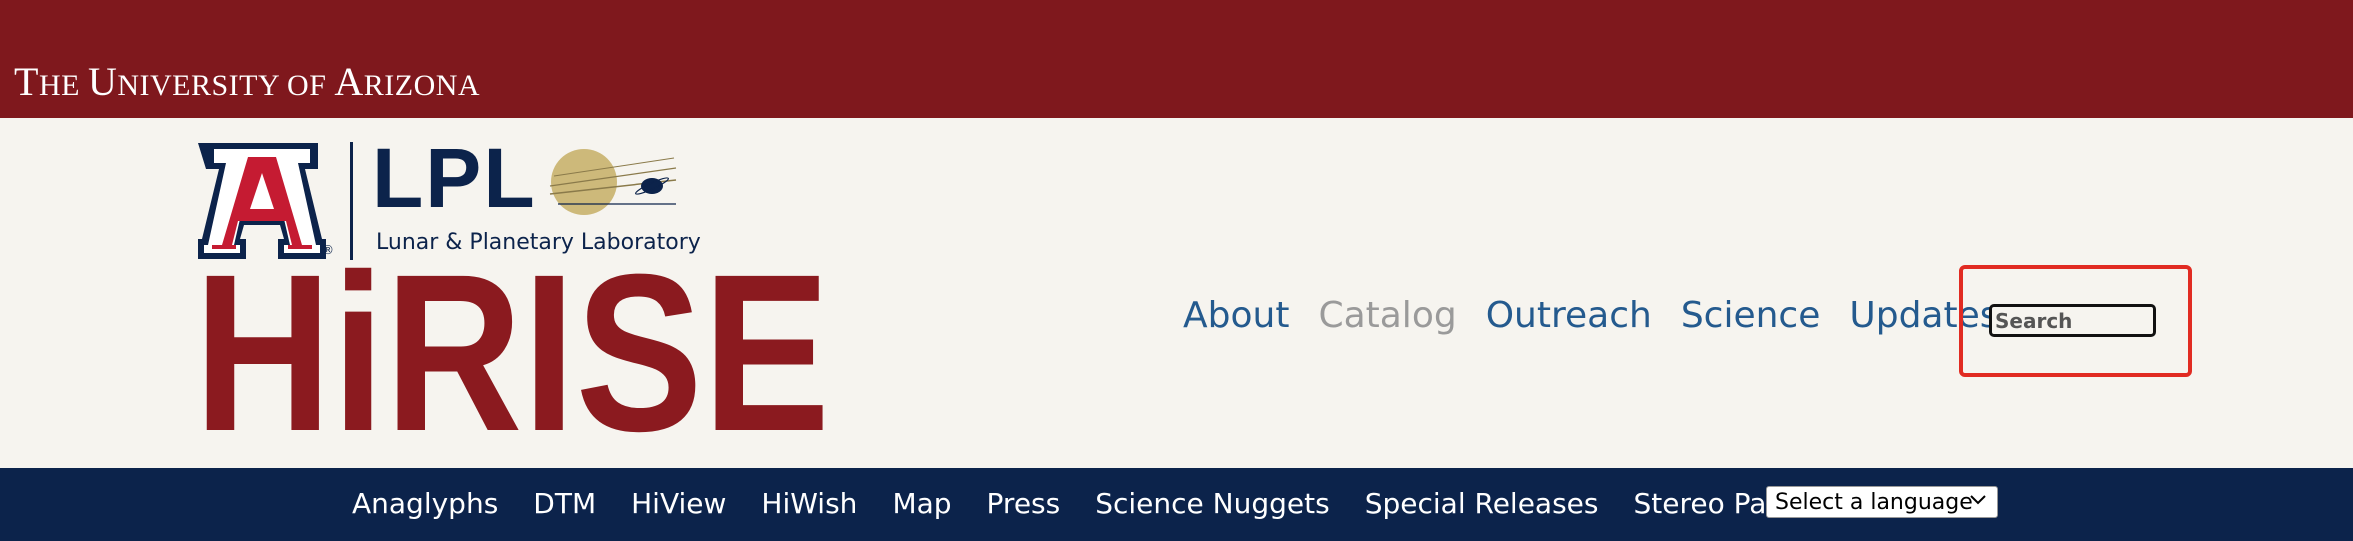 This screenshot has width=2353, height=541. What do you see at coordinates (1978, 500) in the screenshot?
I see `chevron-down-icon` at bounding box center [1978, 500].